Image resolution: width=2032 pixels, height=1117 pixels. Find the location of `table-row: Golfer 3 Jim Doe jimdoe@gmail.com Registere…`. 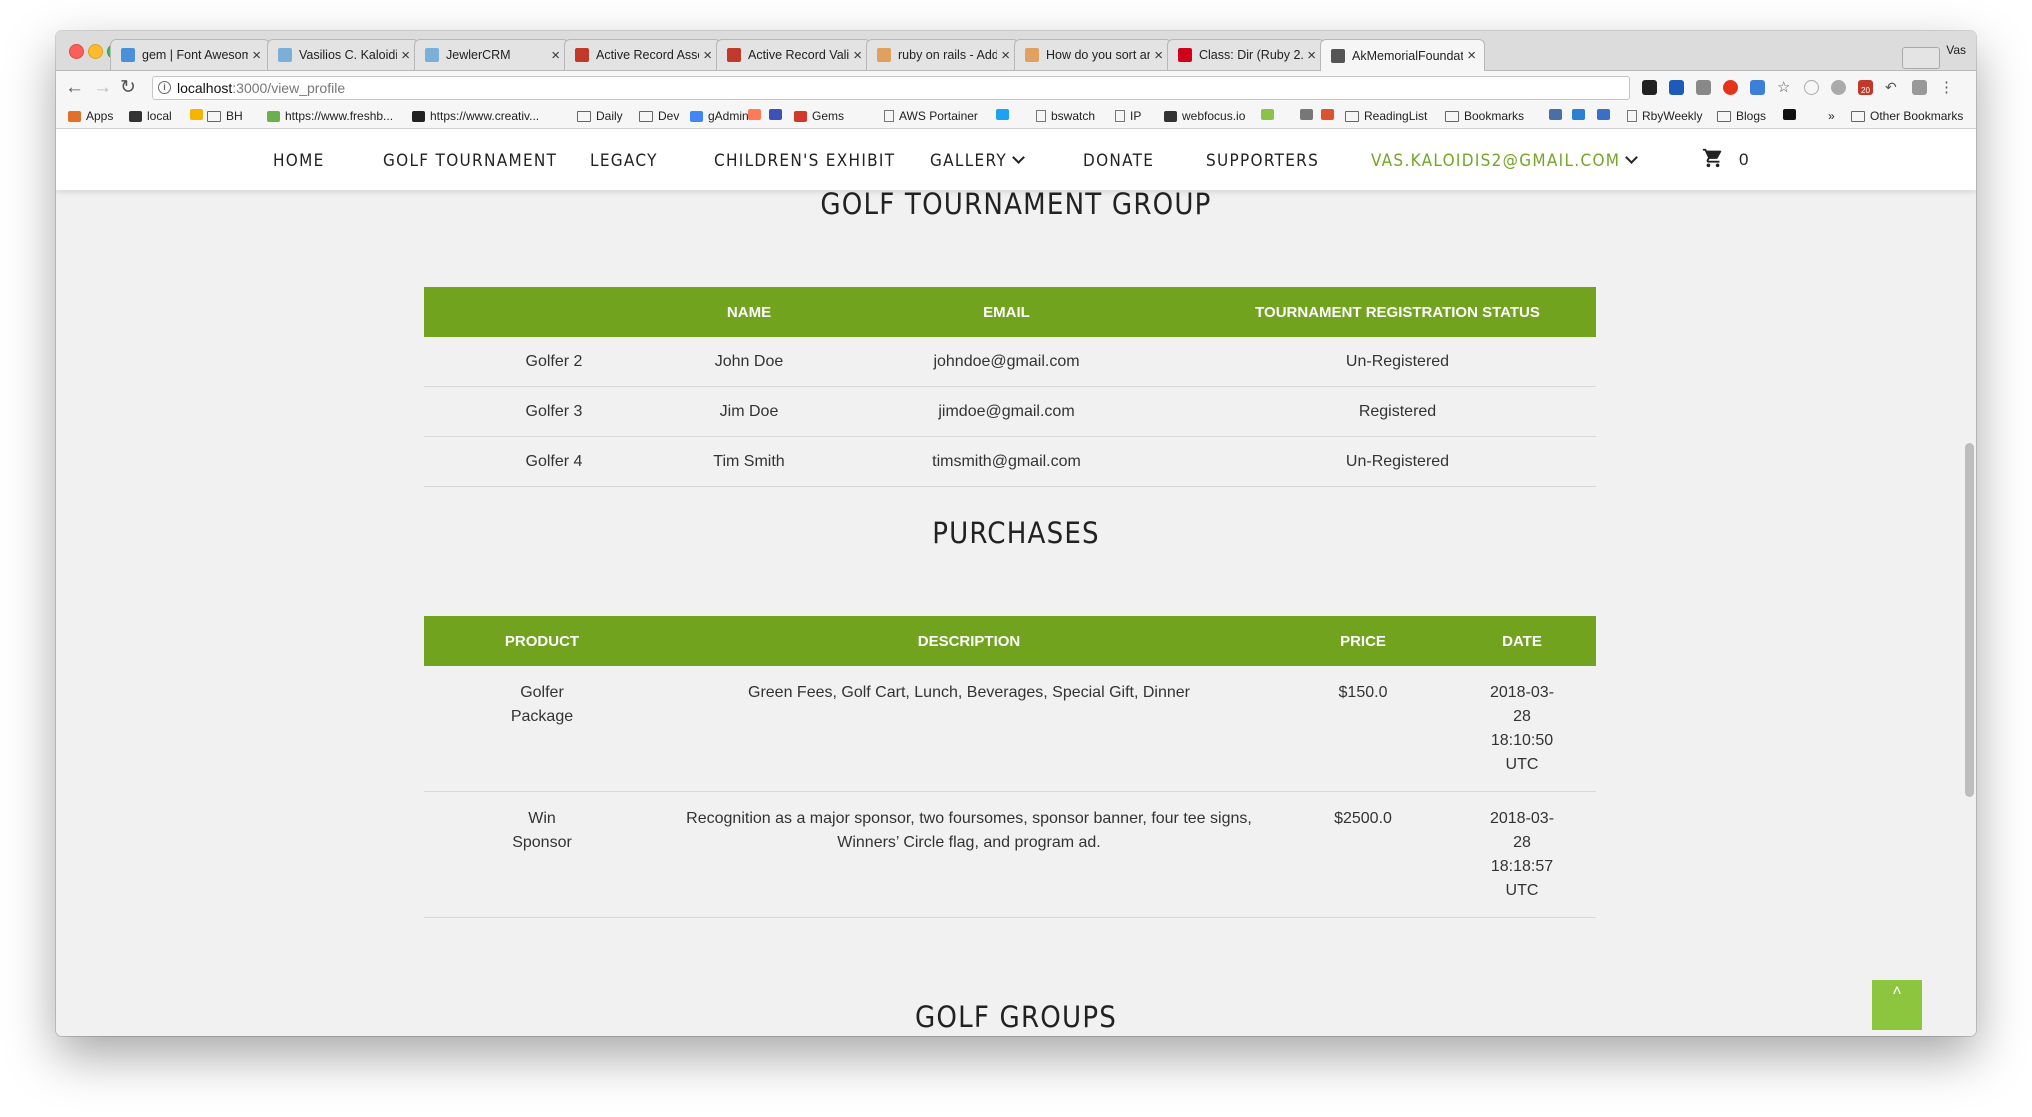

table-row: Golfer 3 Jim Doe jimdoe@gmail.com Registere… is located at coordinates (1010, 411).